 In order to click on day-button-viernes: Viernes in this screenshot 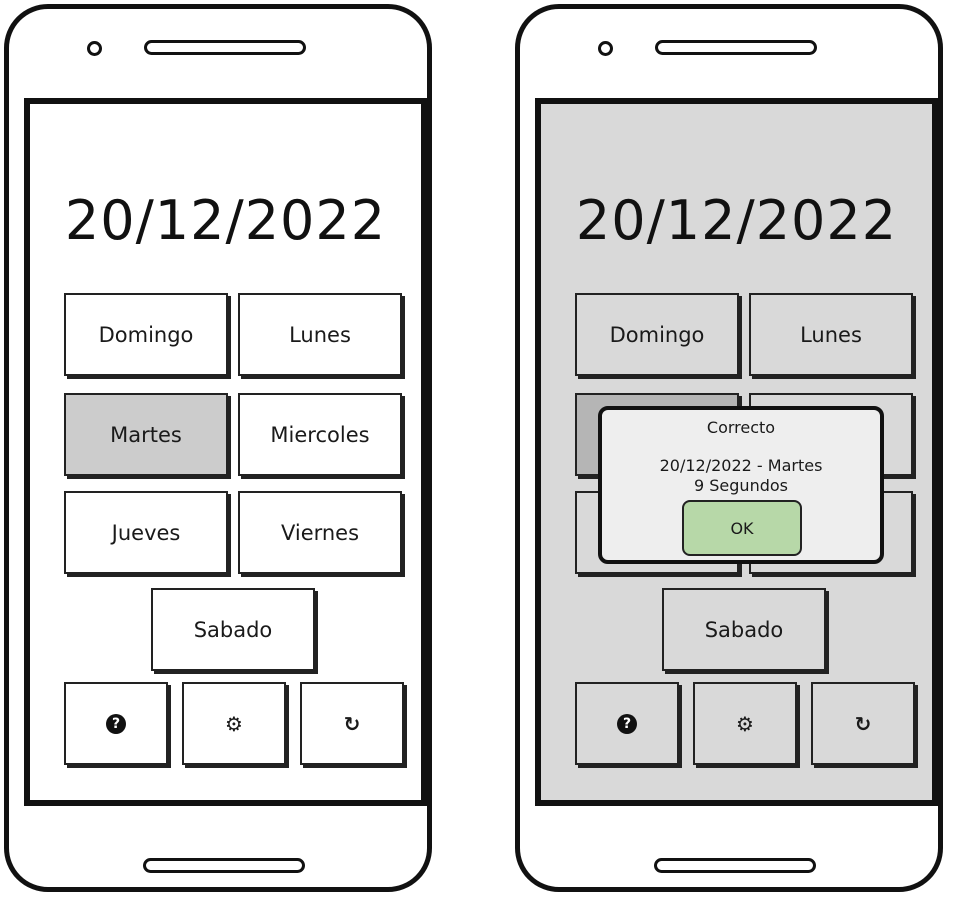, I will do `click(320, 532)`.